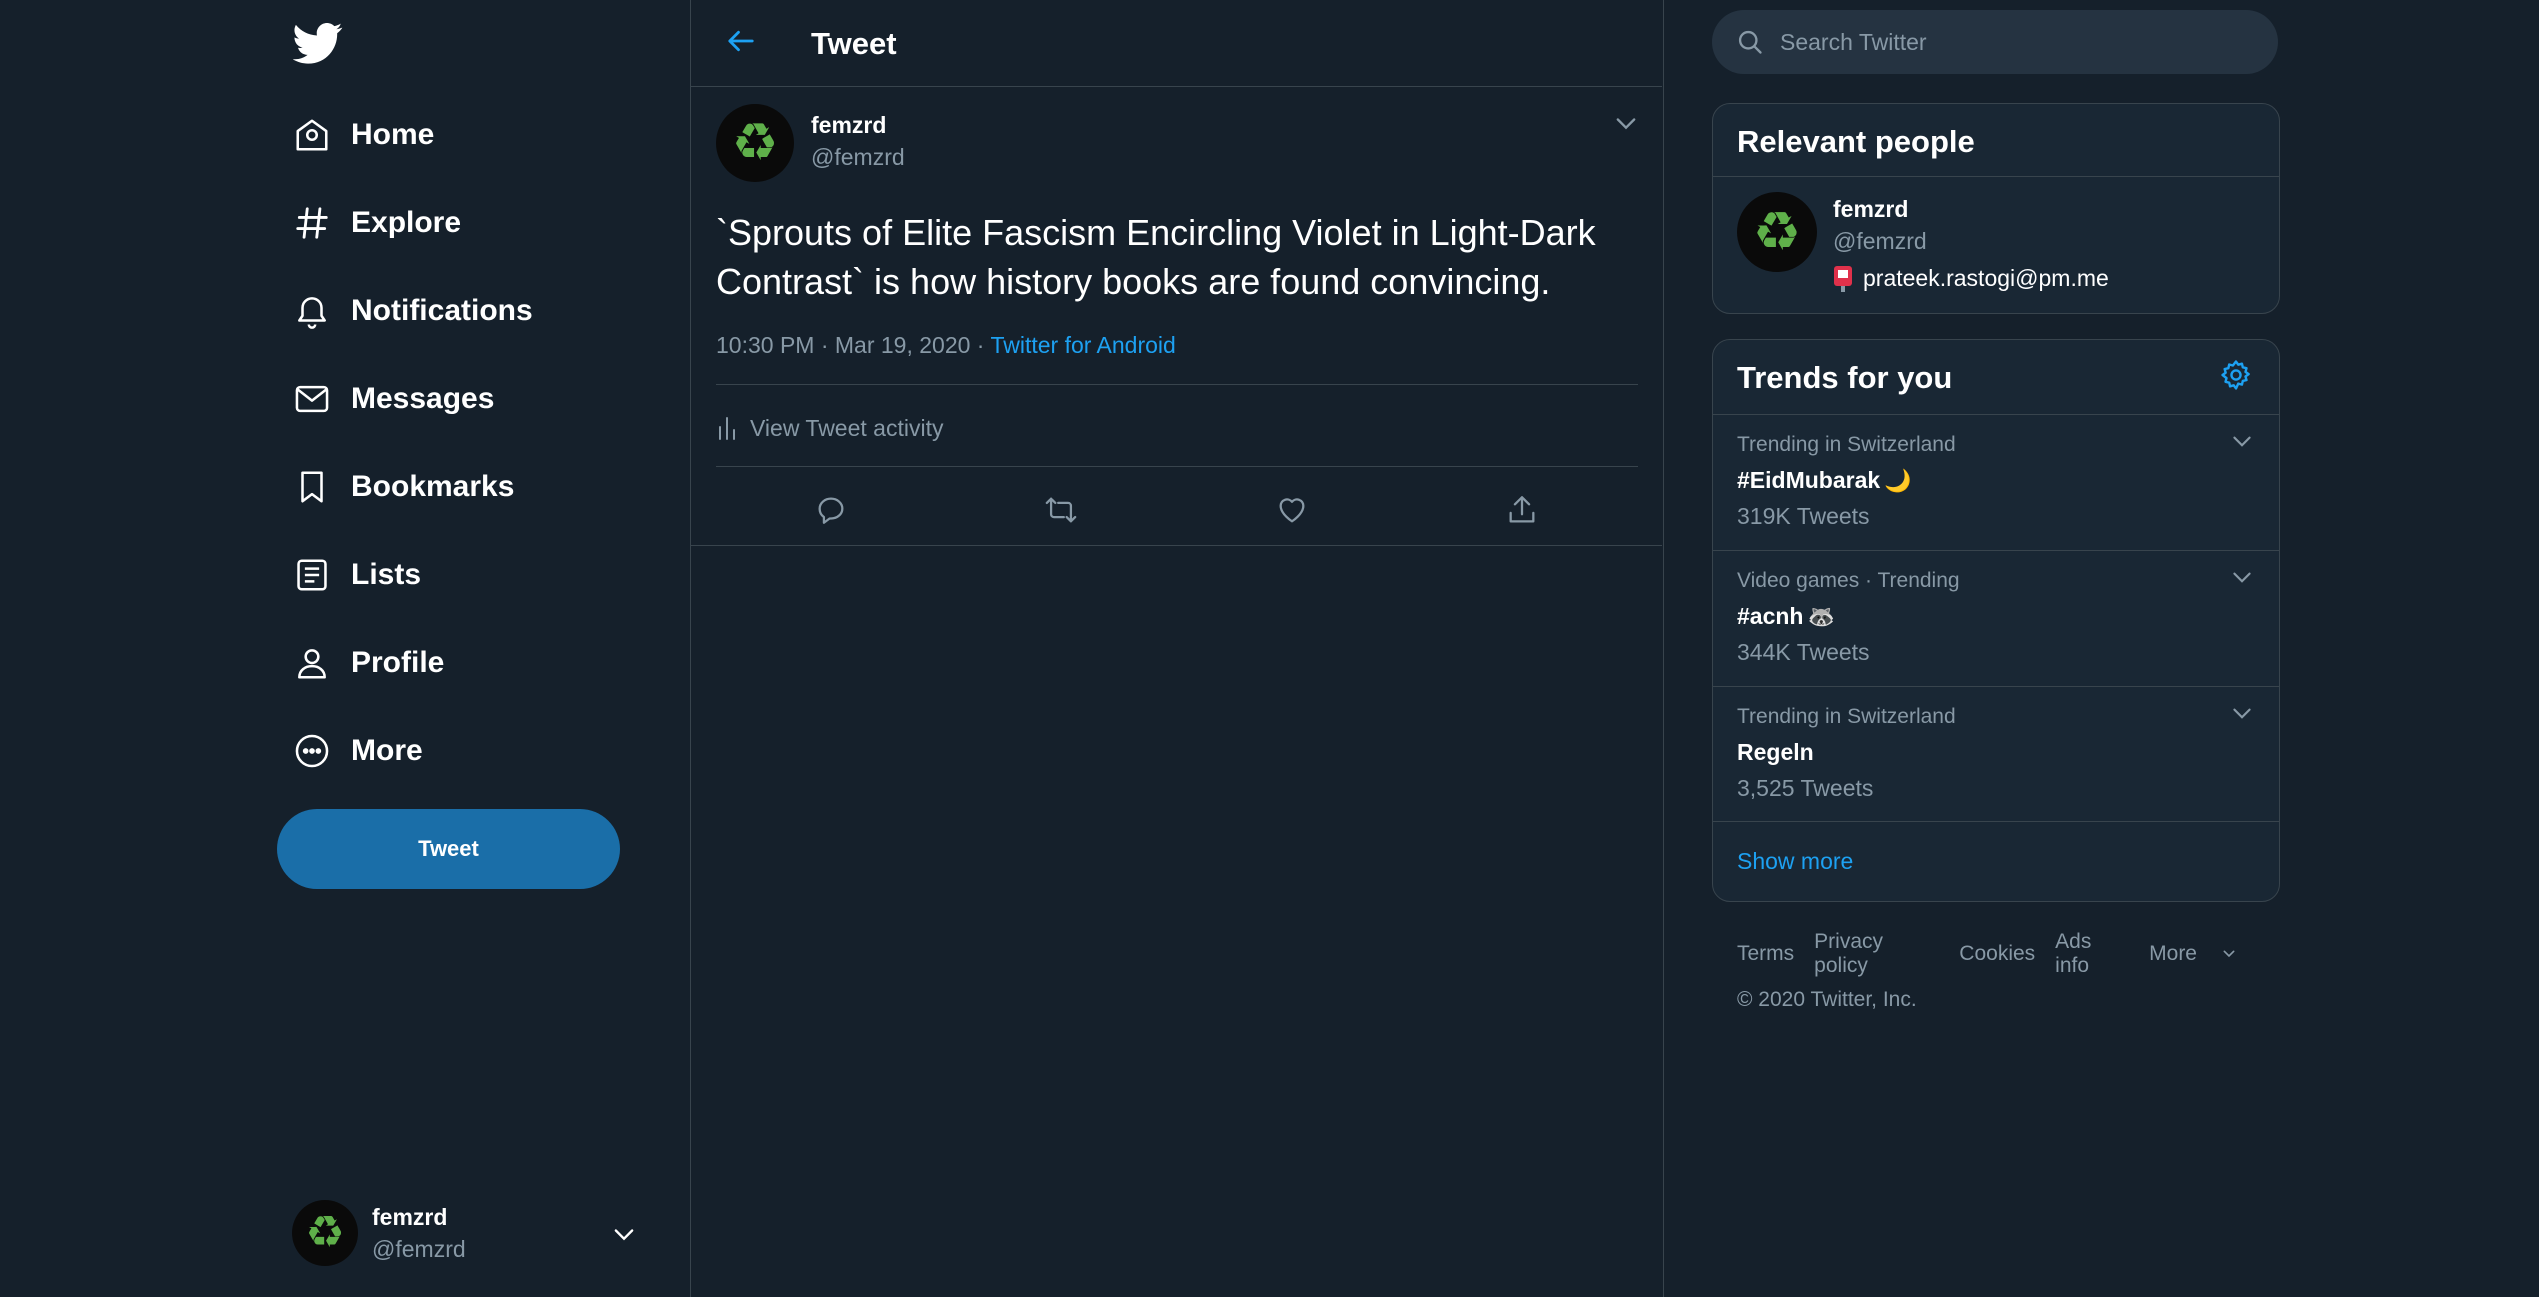 The height and width of the screenshot is (1297, 2539). What do you see at coordinates (741, 41) in the screenshot?
I see `back-arrow-icon` at bounding box center [741, 41].